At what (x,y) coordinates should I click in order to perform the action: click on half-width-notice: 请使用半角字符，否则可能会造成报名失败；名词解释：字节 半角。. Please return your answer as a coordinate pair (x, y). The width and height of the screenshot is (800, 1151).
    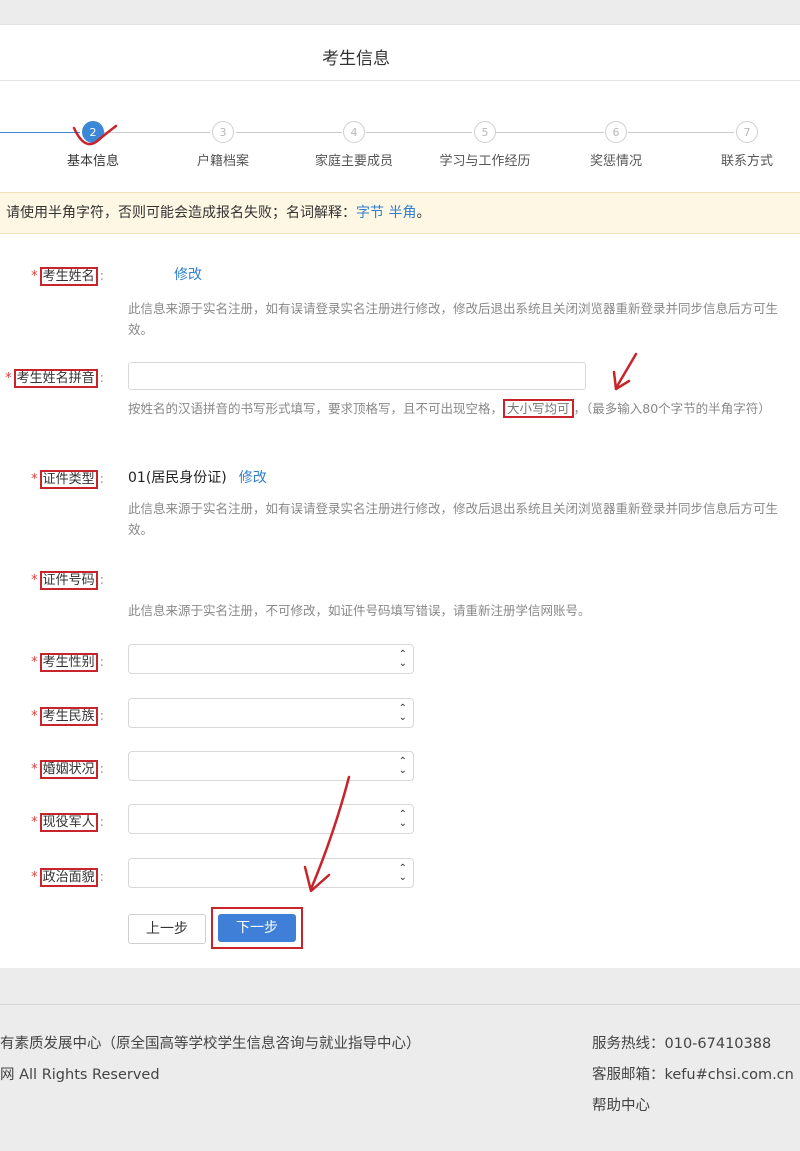
    Looking at the image, I should click on (400, 213).